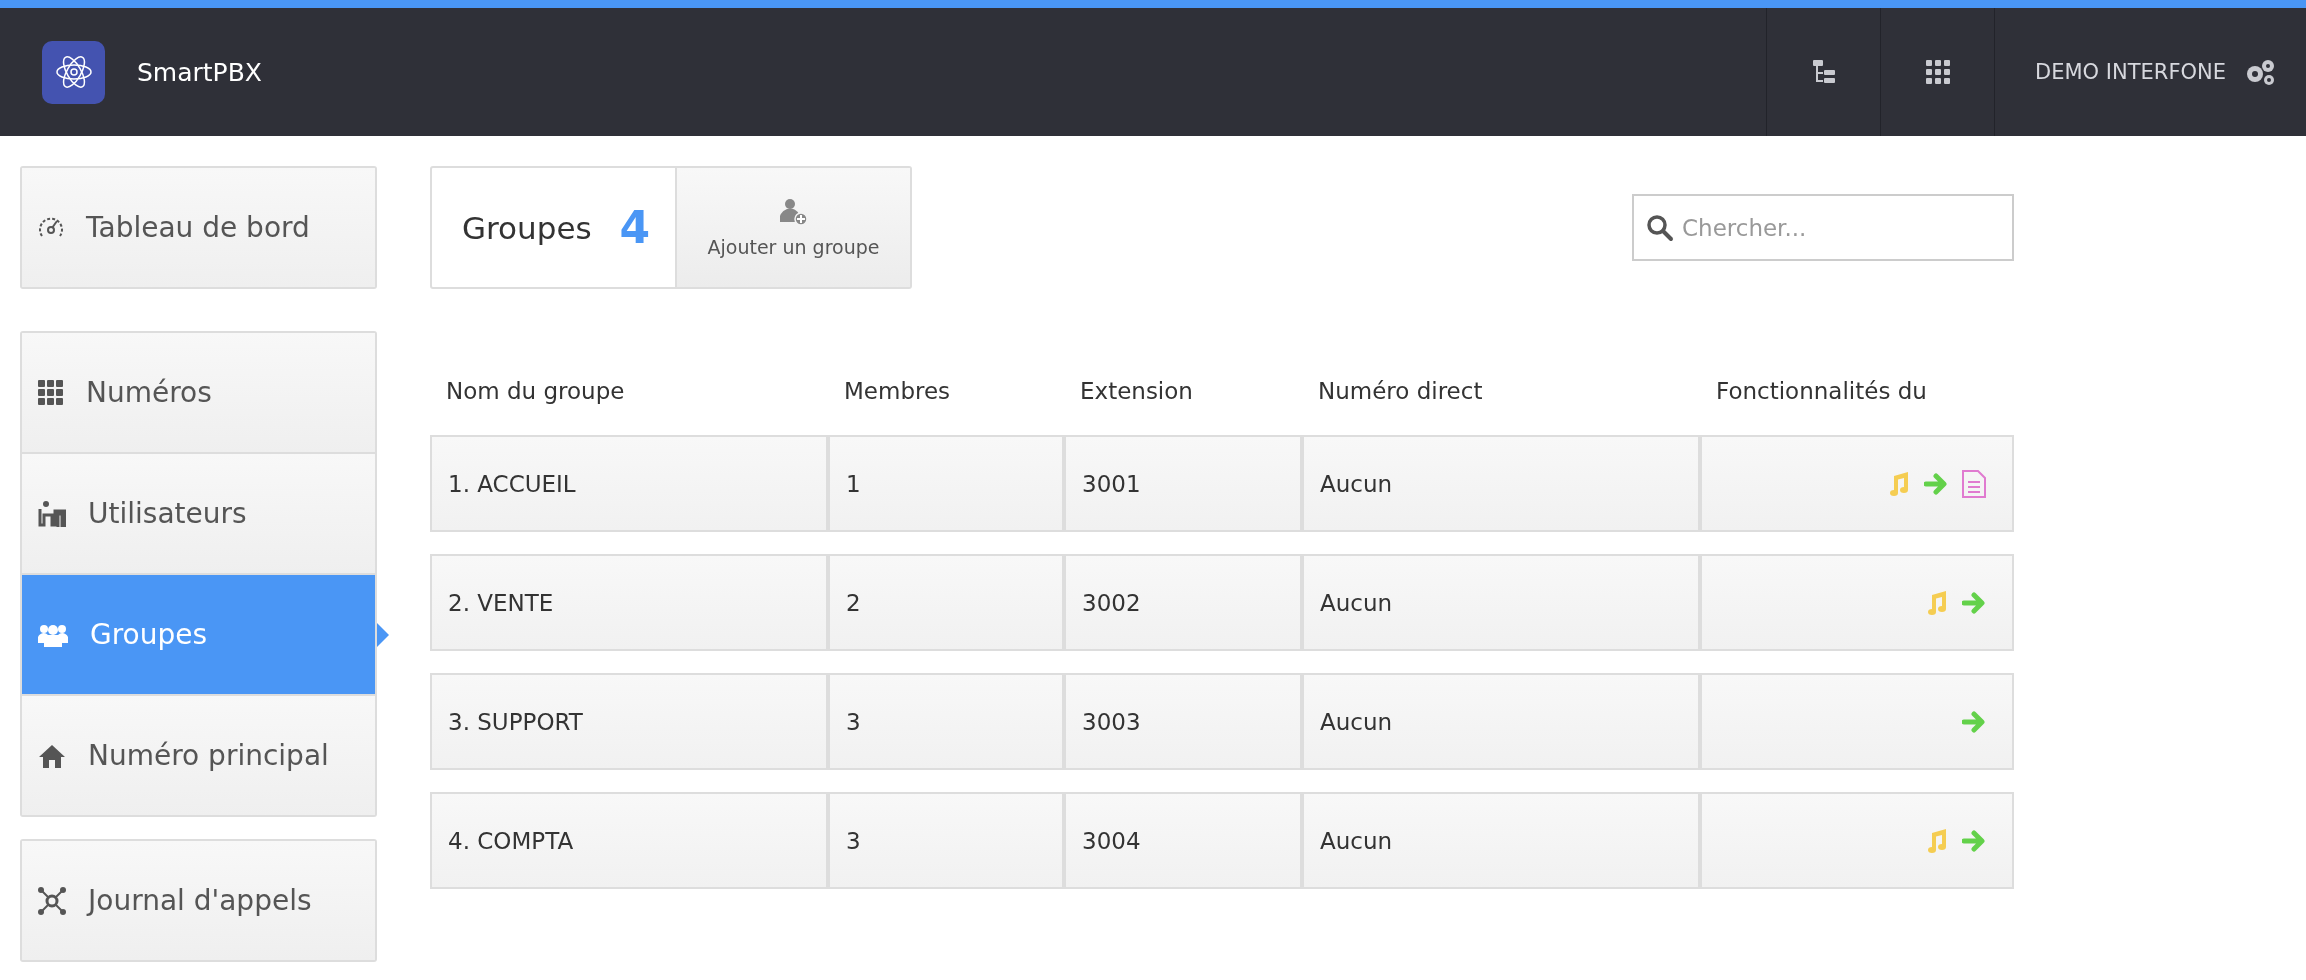 This screenshot has height=980, width=2306. What do you see at coordinates (629, 721) in the screenshot?
I see `table-cell: 3. SUPPORT` at bounding box center [629, 721].